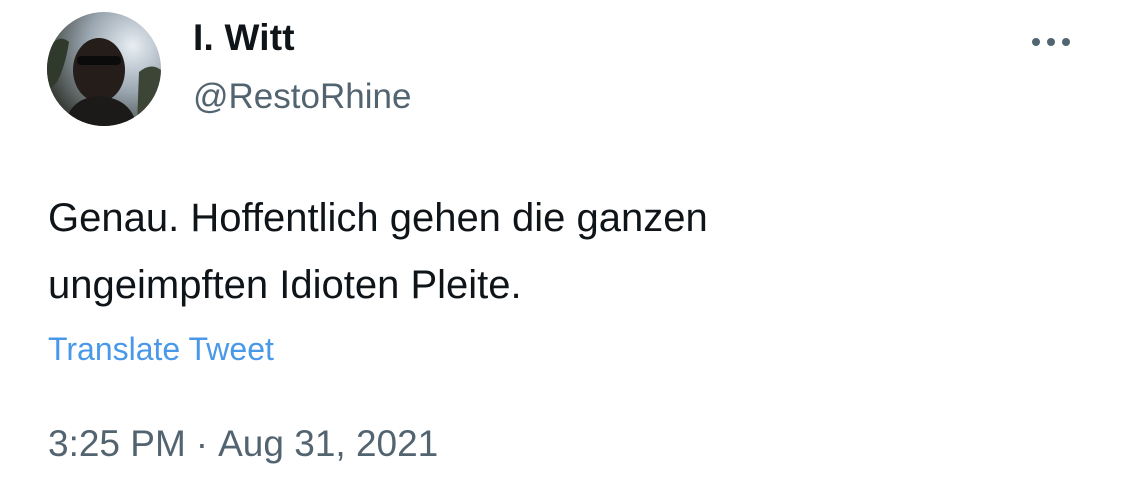  What do you see at coordinates (161, 349) in the screenshot?
I see `translate-tweet-link: Translate Tweet` at bounding box center [161, 349].